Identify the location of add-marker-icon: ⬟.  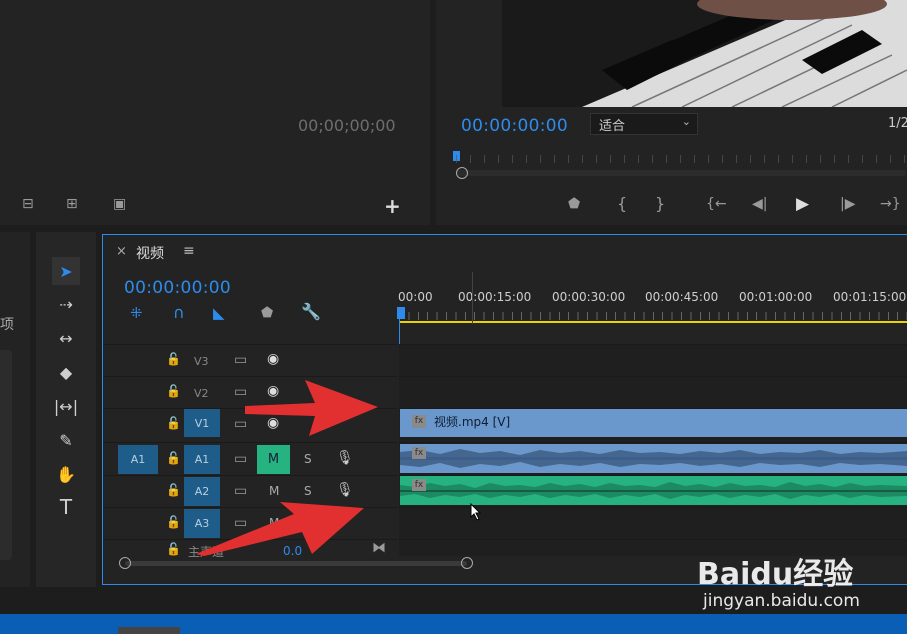
(267, 313).